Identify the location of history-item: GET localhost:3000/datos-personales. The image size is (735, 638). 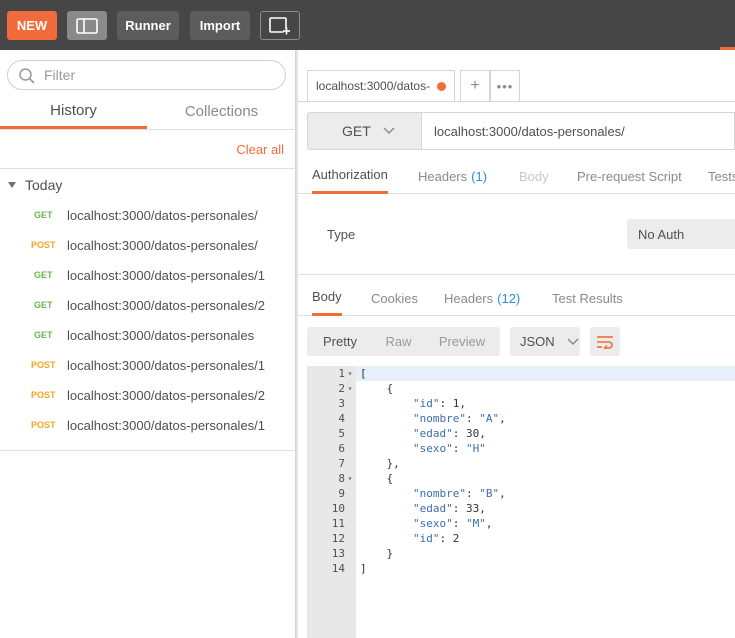
(148, 335).